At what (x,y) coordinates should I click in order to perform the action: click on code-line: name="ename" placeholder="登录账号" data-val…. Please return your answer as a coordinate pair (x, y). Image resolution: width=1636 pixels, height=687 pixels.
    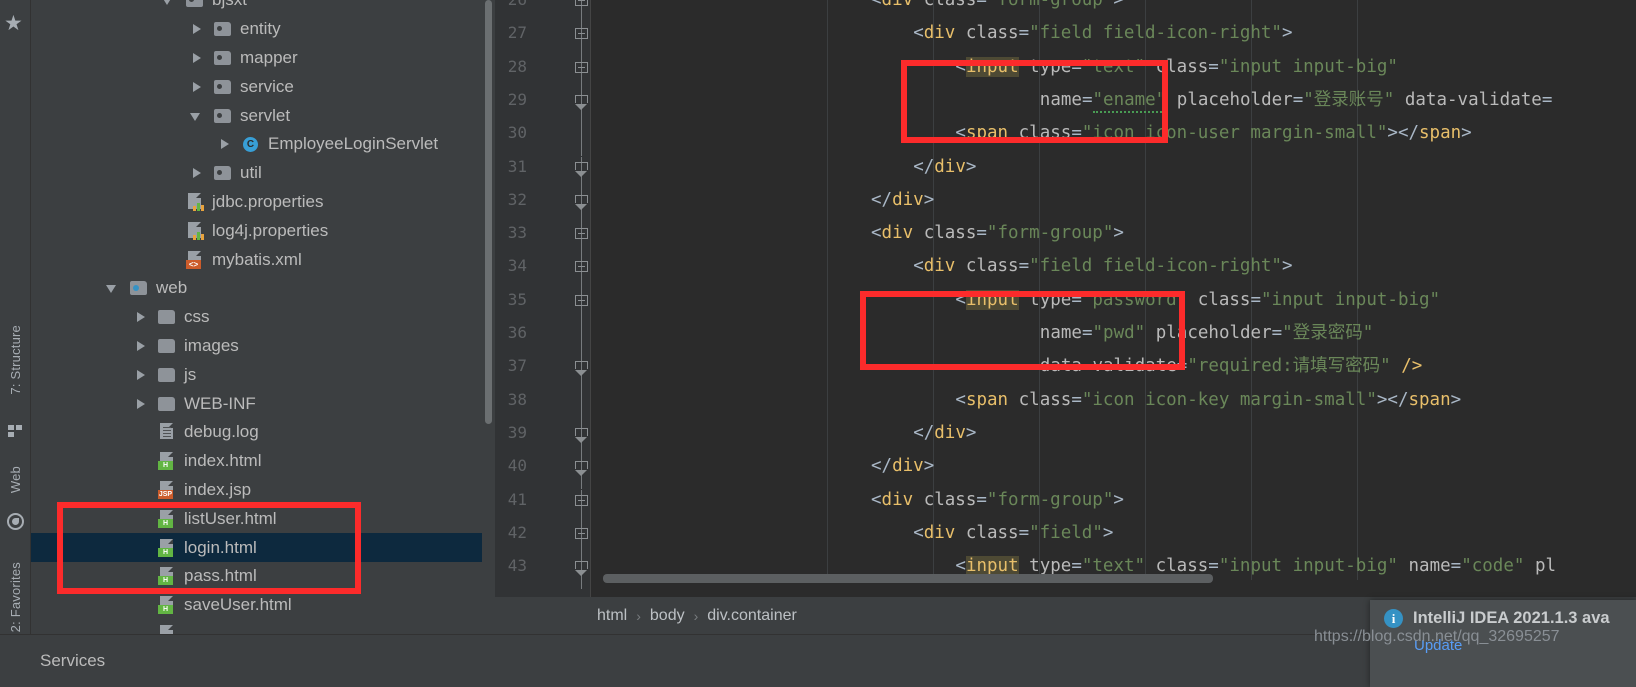
    Looking at the image, I should click on (1296, 100).